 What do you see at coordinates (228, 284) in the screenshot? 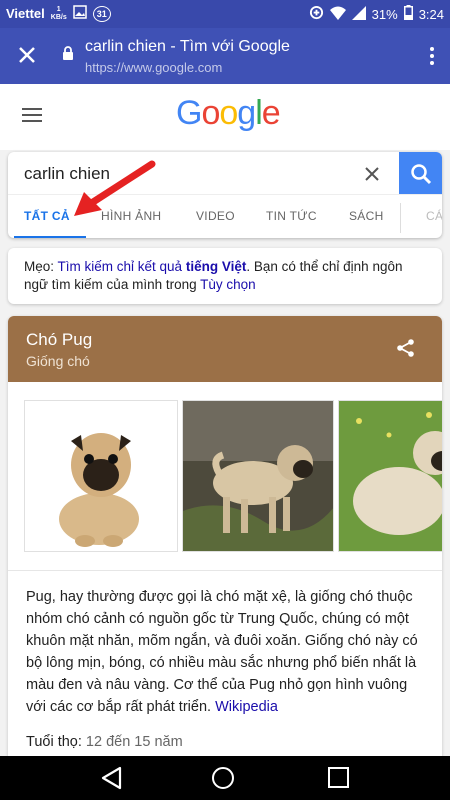
I see `tip-link-options: Tùy chọn` at bounding box center [228, 284].